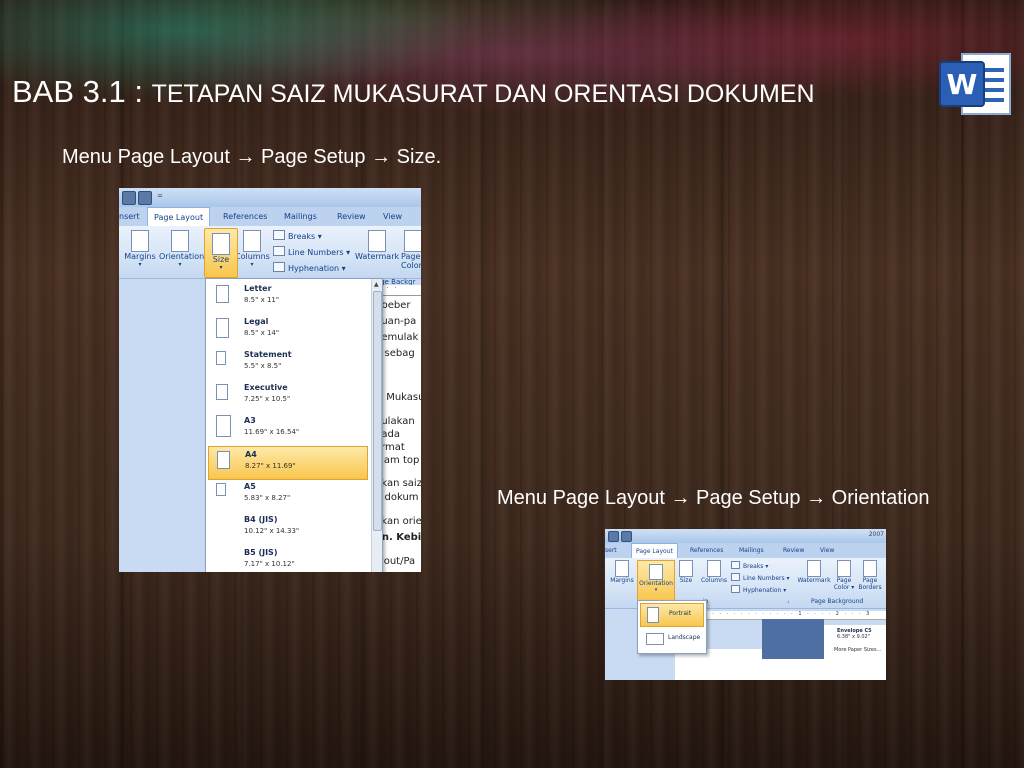 Image resolution: width=1024 pixels, height=768 pixels. I want to click on quick-access-toolbar: =, so click(270, 197).